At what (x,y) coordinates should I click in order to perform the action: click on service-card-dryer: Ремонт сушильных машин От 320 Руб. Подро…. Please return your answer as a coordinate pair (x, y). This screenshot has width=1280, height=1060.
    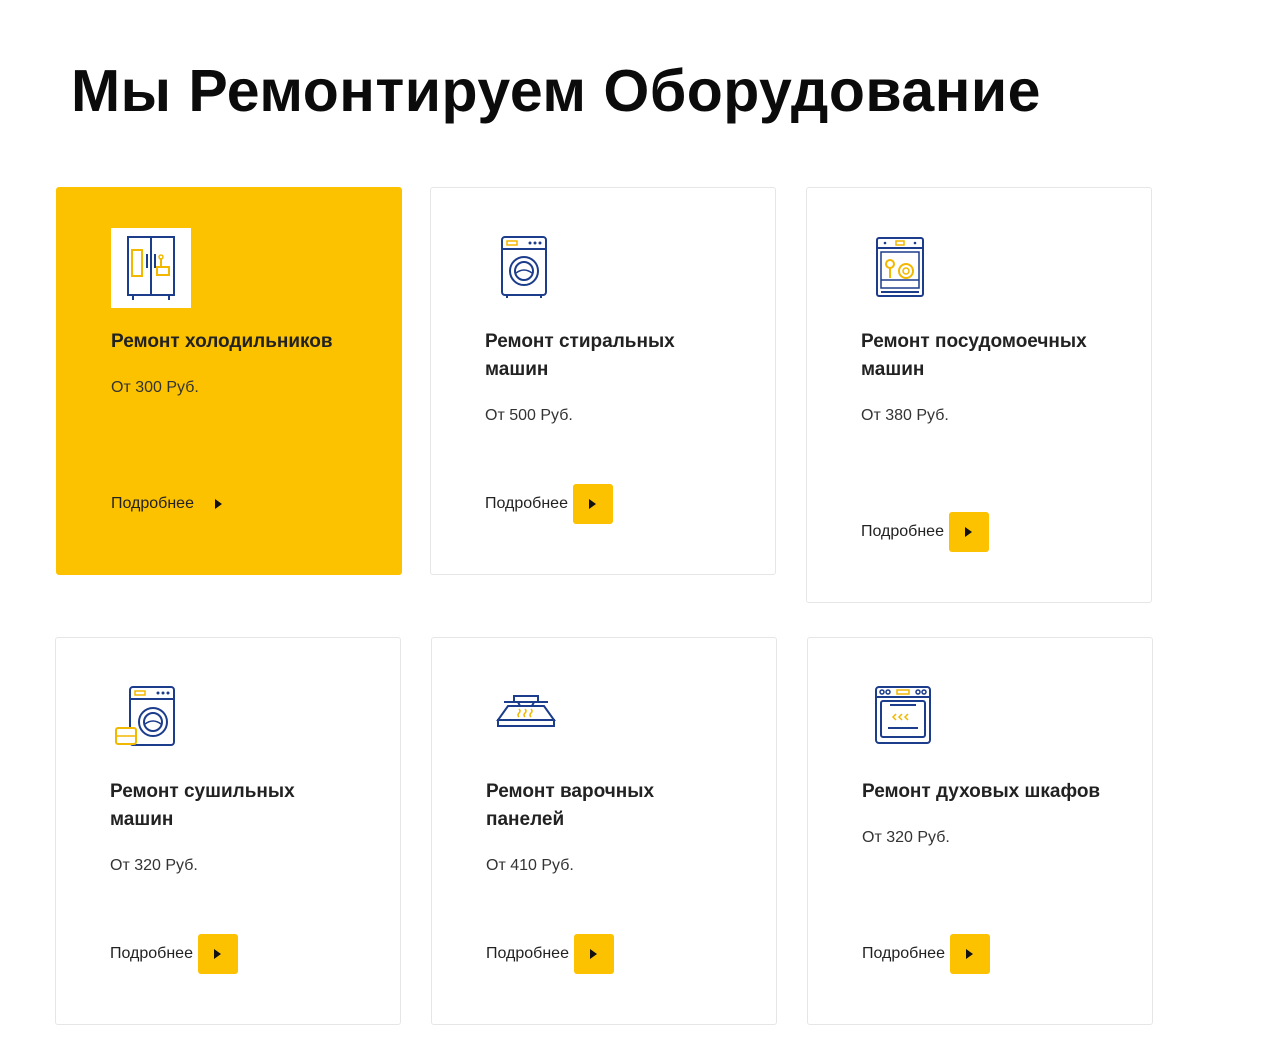
    Looking at the image, I should click on (228, 831).